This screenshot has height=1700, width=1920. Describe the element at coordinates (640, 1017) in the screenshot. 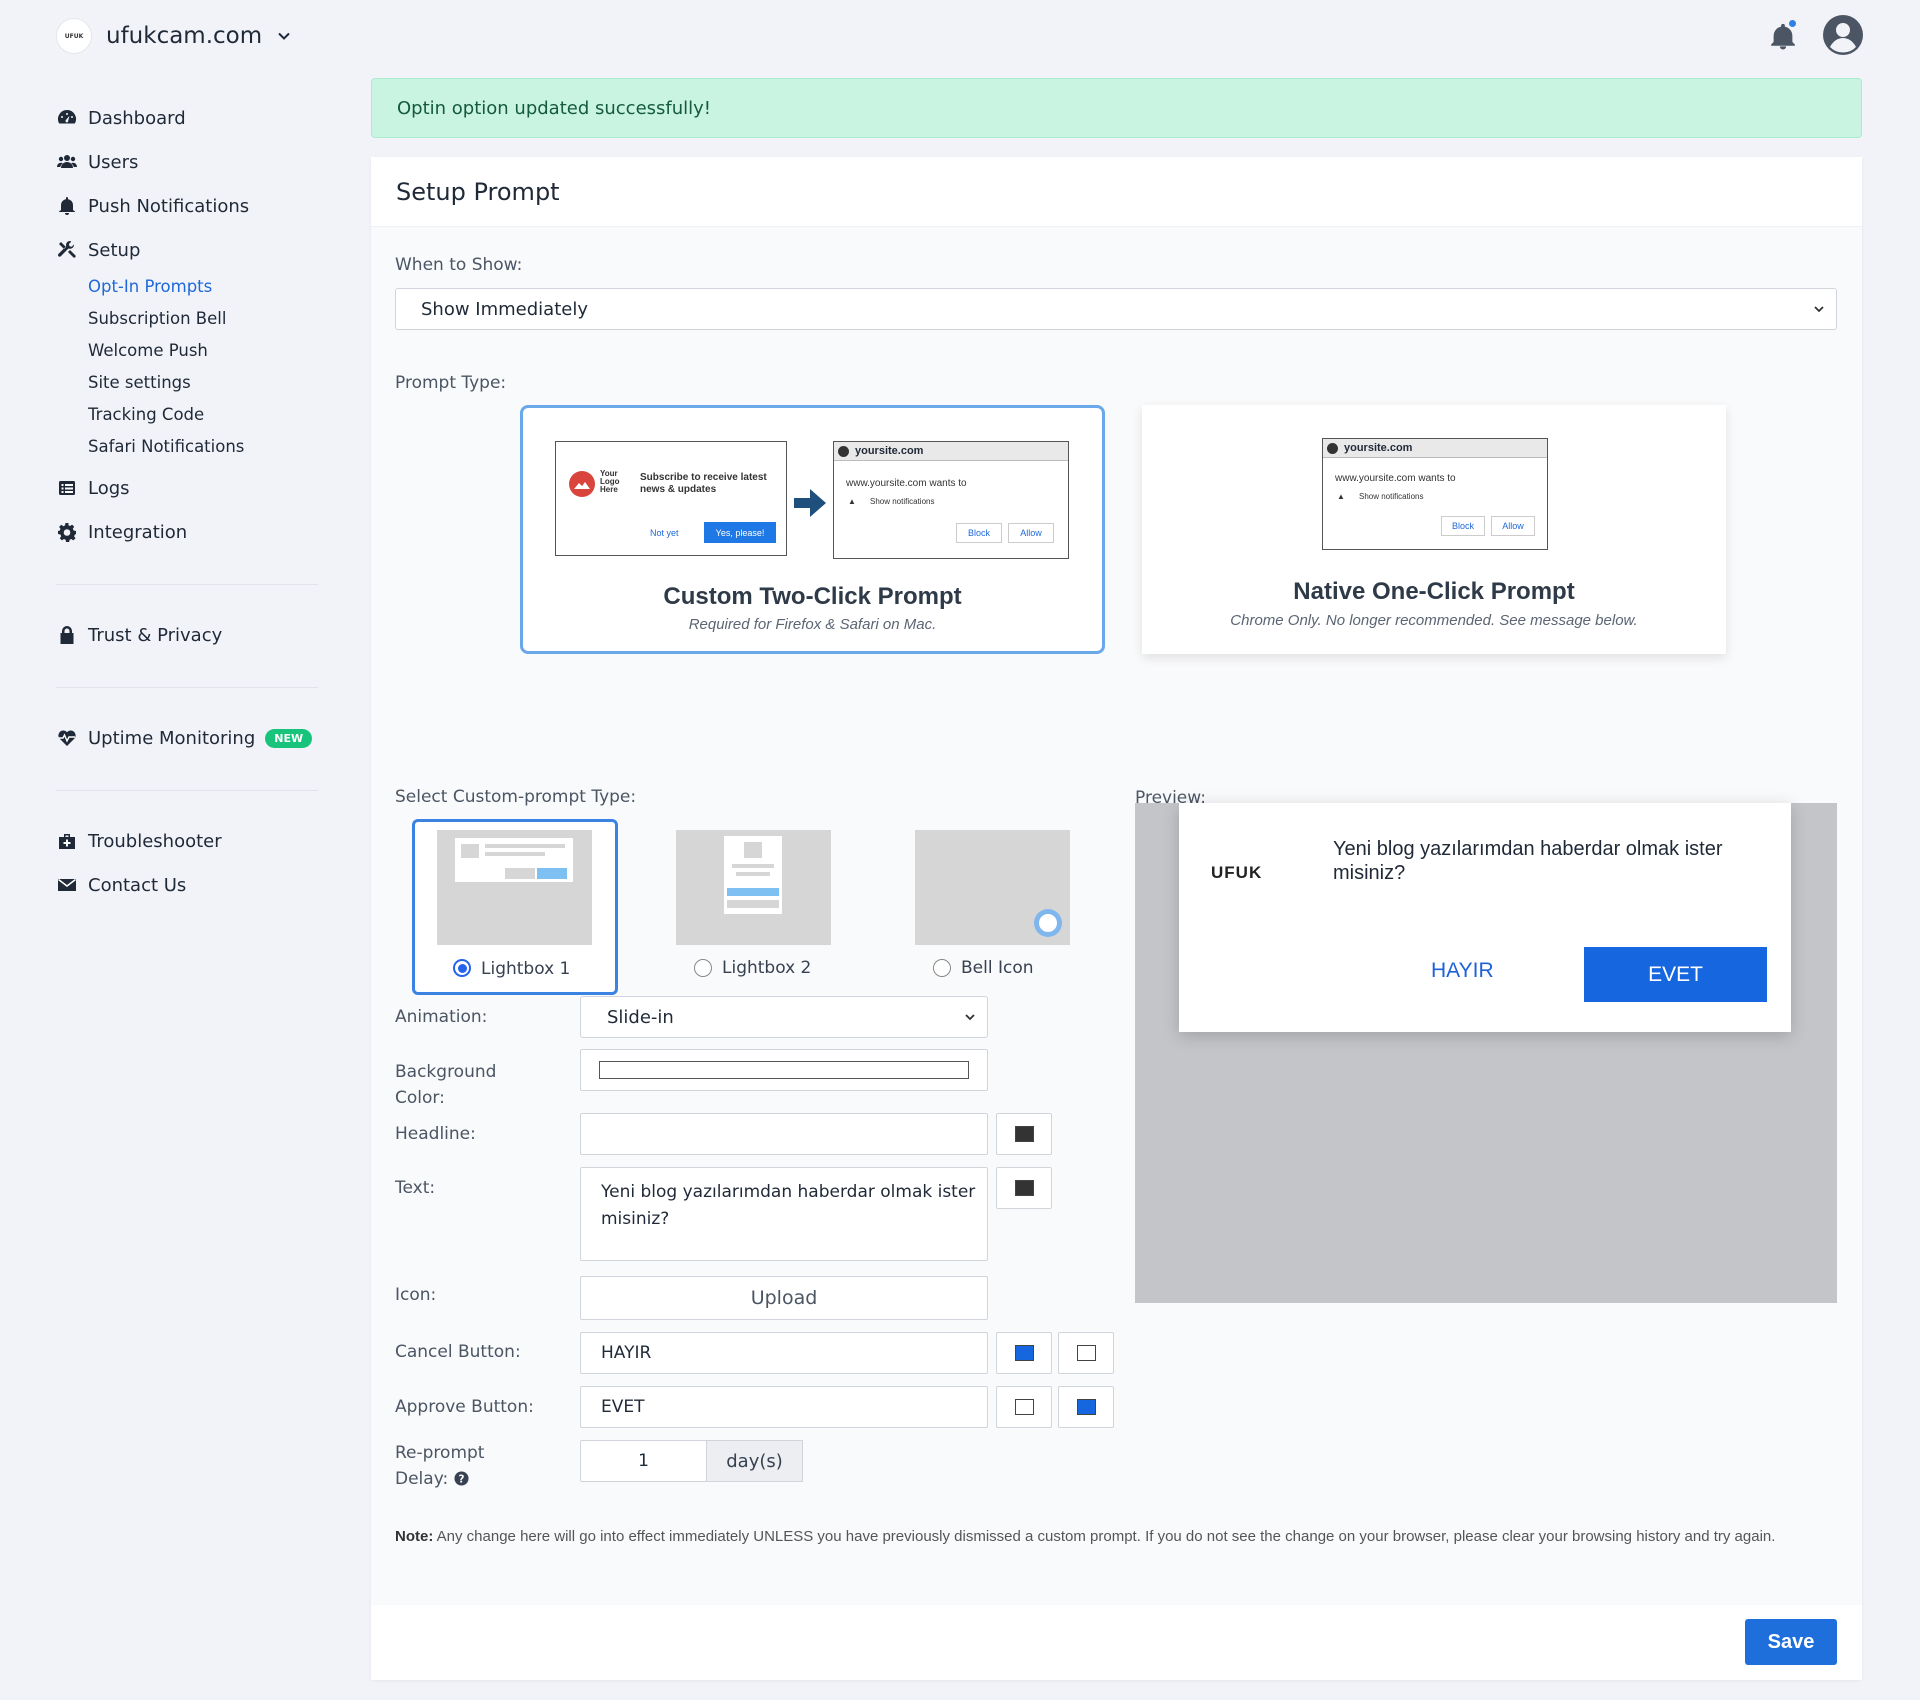

I see `animation-value: Slide-in` at that location.